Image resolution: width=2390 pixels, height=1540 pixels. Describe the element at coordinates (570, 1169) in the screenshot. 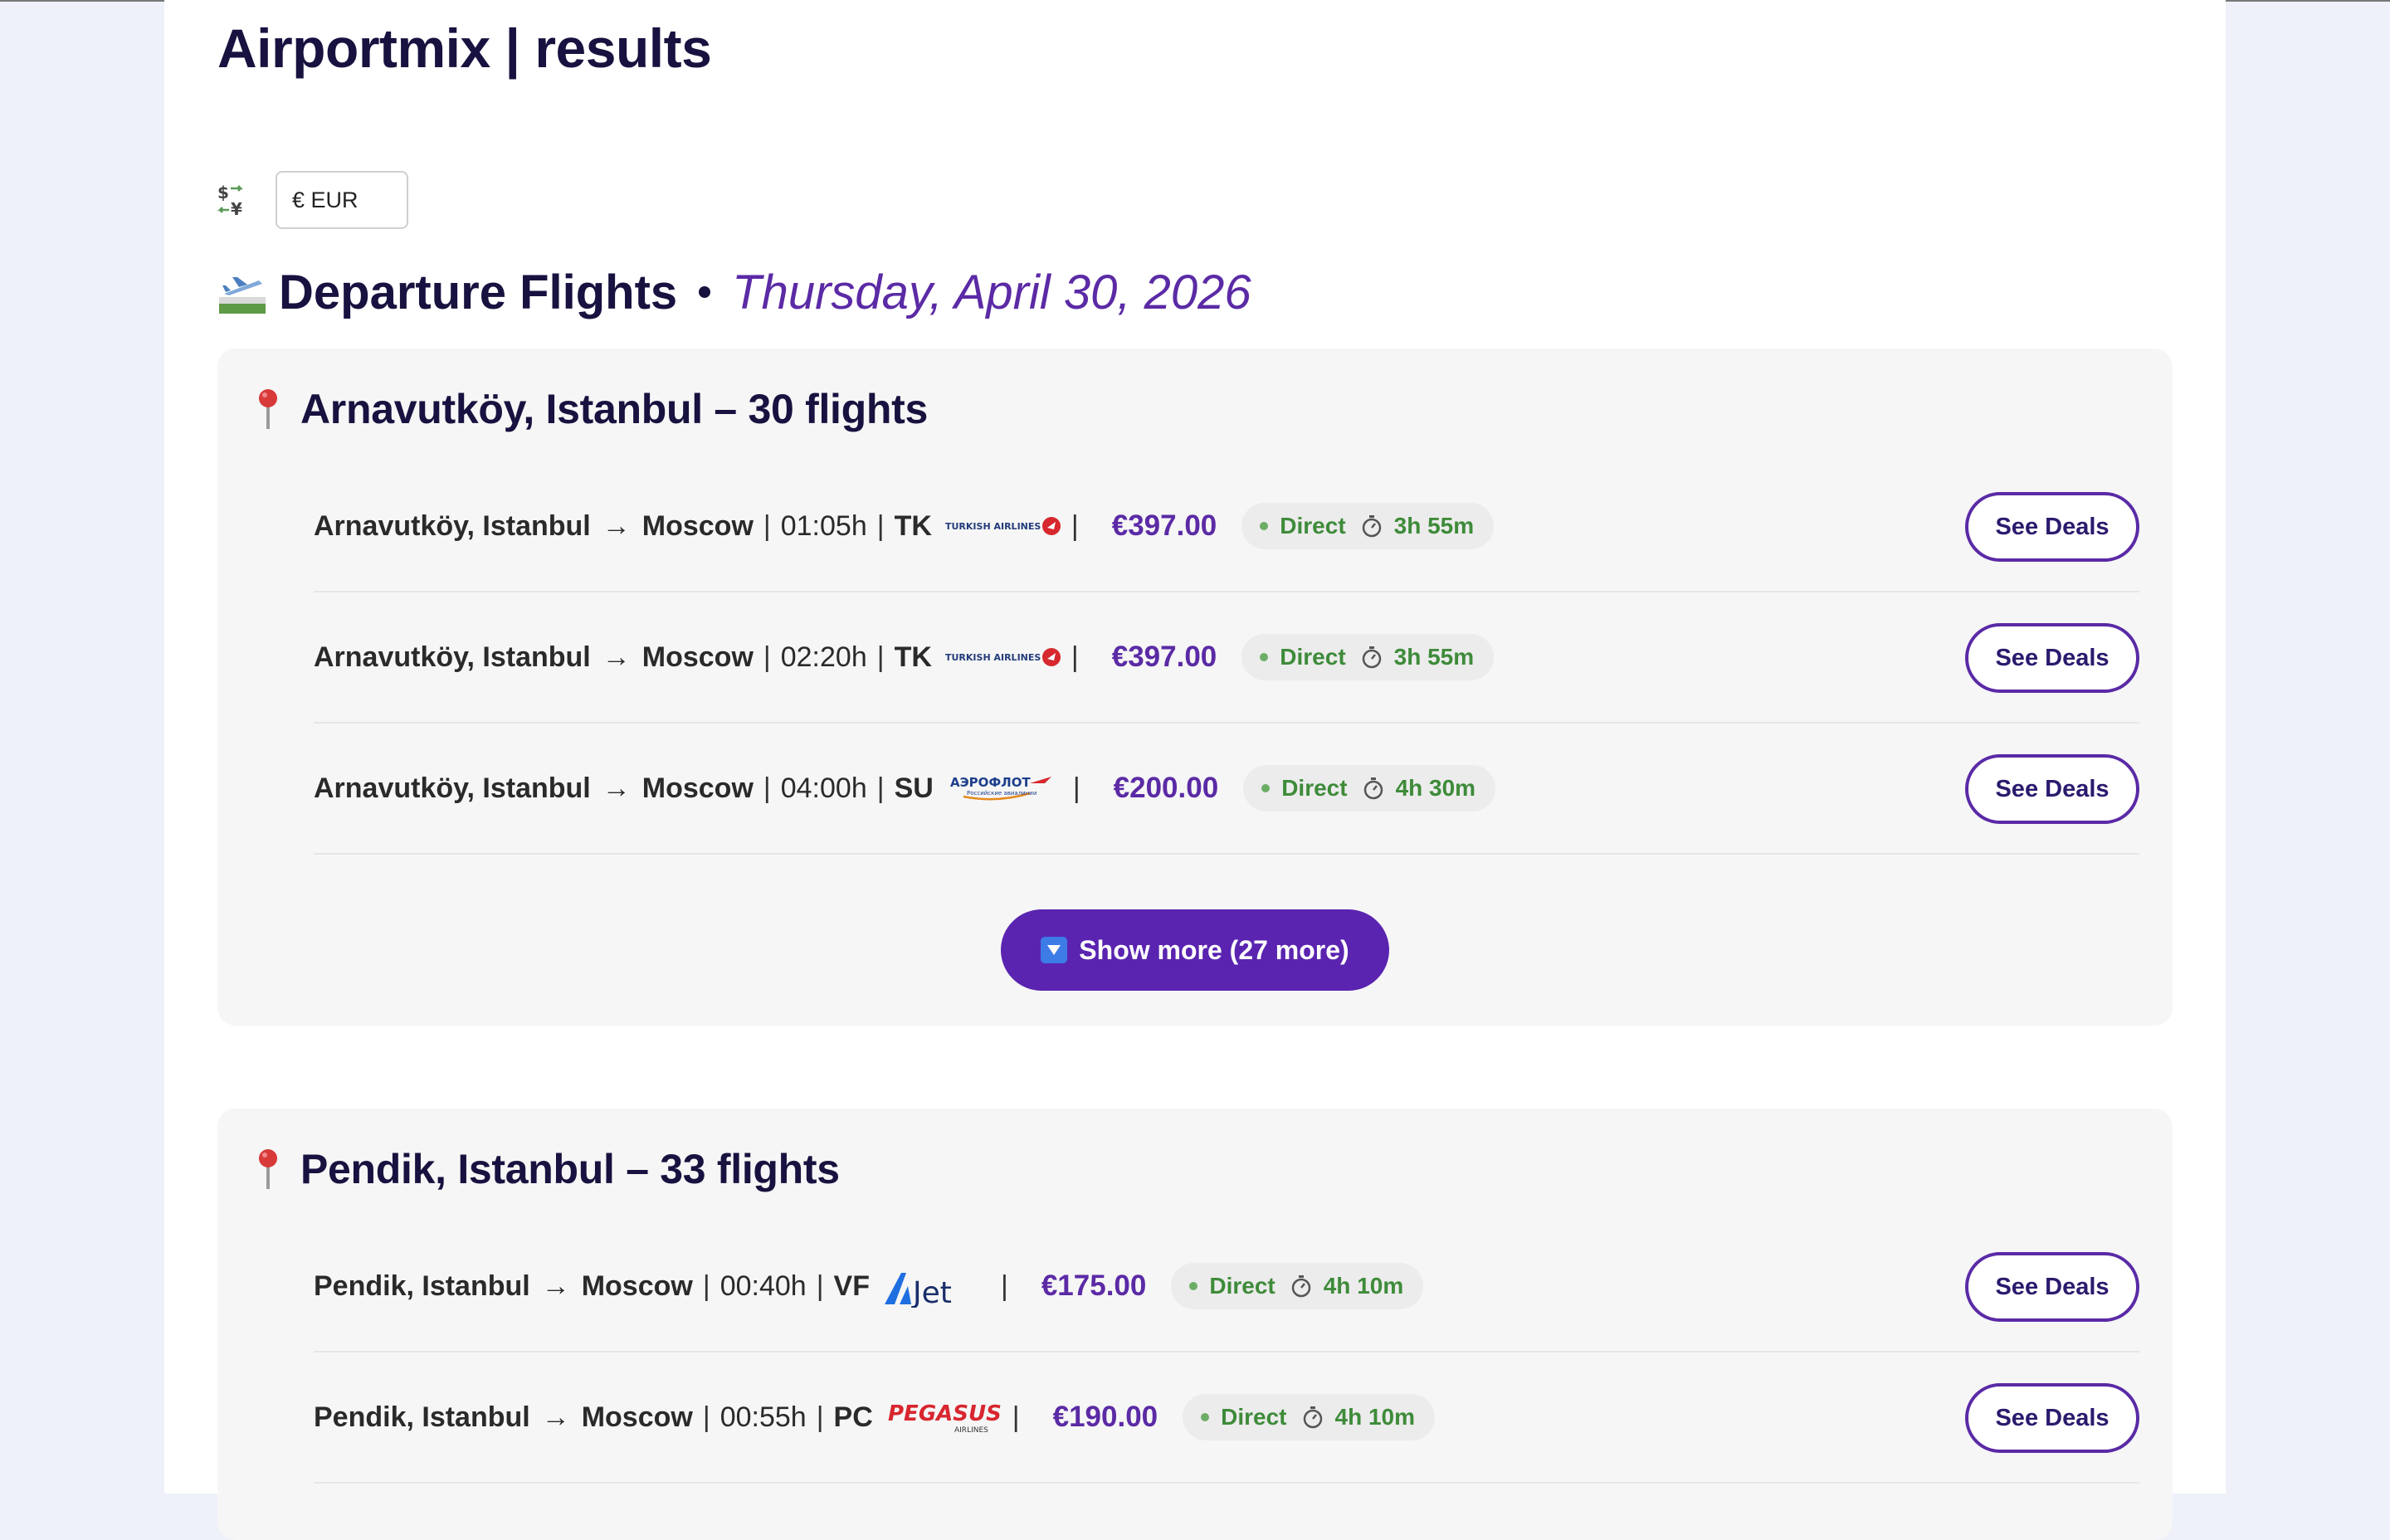

I see `group-title: Pendik, Istanbul – 33 flights` at that location.